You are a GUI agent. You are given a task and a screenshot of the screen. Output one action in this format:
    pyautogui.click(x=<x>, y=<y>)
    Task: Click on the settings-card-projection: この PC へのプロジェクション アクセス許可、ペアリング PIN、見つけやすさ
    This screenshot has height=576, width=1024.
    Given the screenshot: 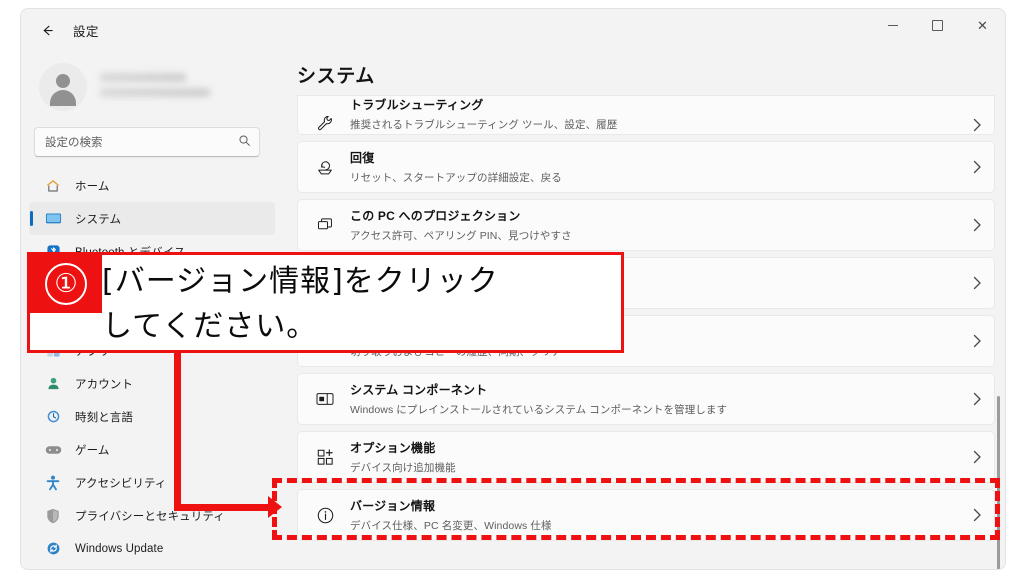 What is the action you would take?
    pyautogui.click(x=646, y=225)
    